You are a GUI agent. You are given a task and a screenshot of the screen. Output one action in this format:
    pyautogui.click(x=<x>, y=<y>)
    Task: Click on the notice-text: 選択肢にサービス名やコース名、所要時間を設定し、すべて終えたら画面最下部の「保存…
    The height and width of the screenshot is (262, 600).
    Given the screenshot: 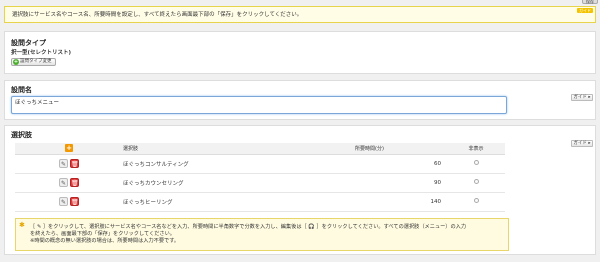 What is the action you would take?
    pyautogui.click(x=157, y=15)
    